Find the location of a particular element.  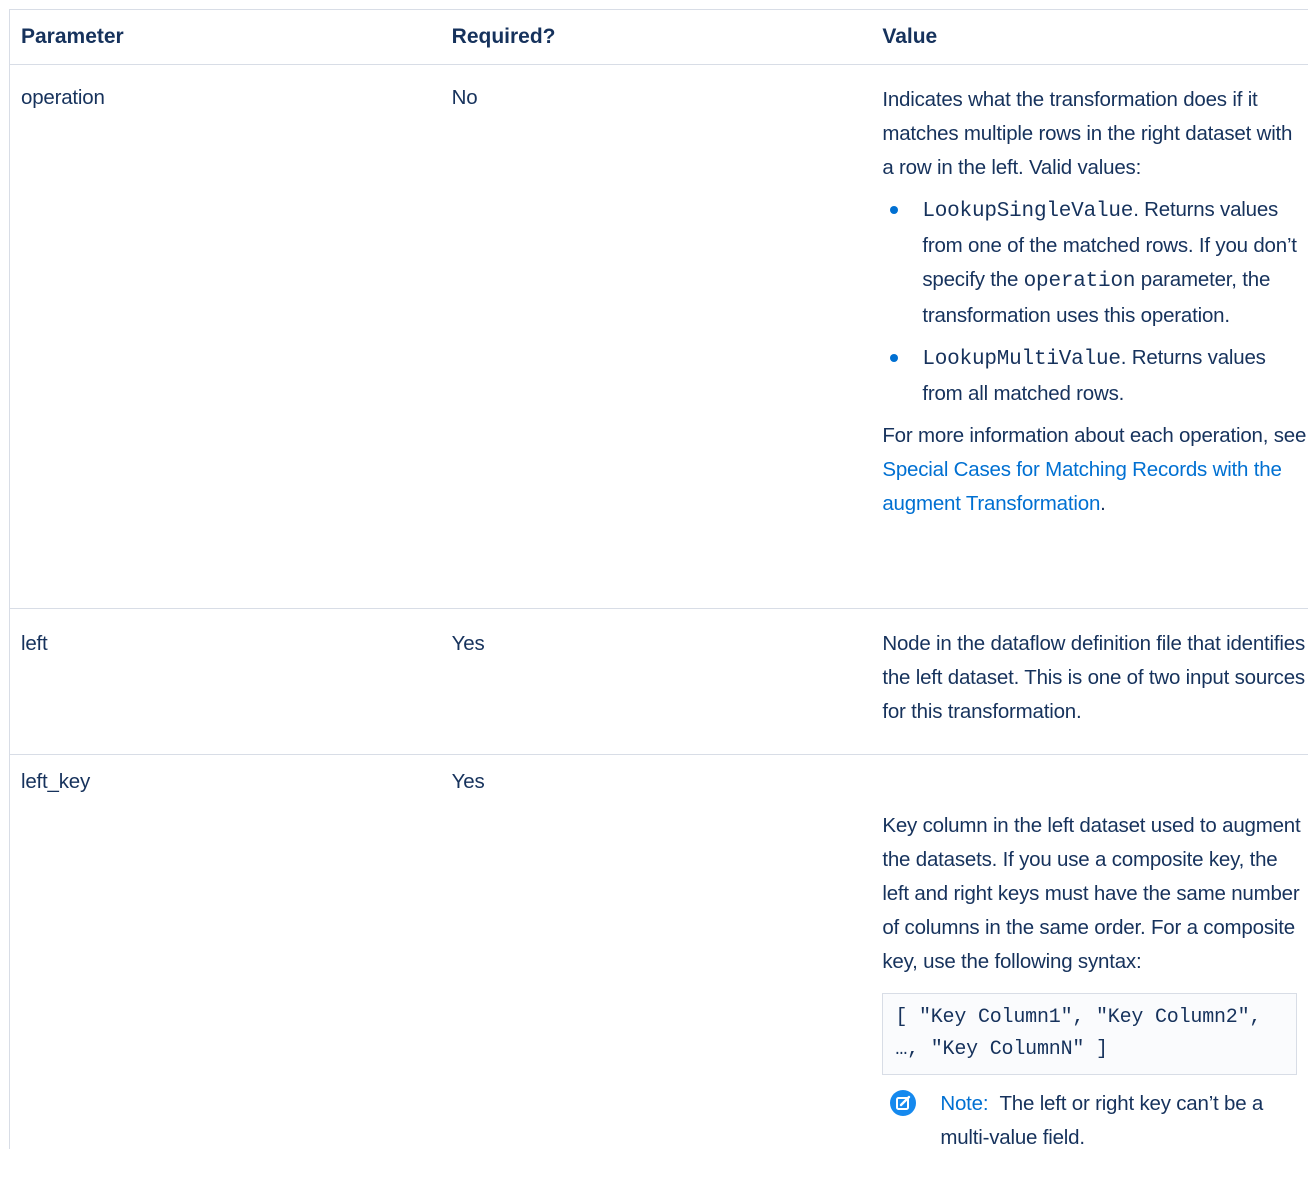

param-name: operation is located at coordinates (63, 97).